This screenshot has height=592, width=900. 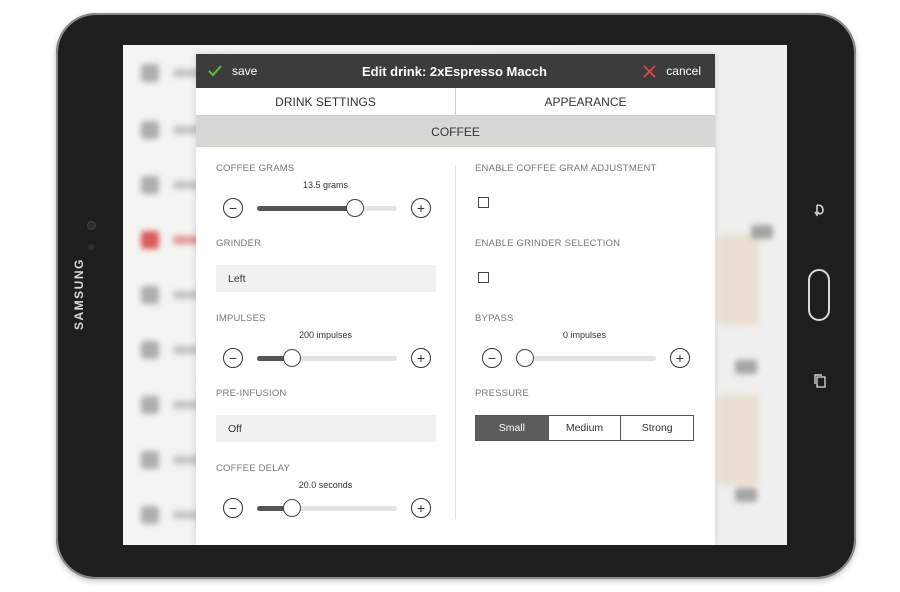 I want to click on section-header-coffee: COFFEE, so click(x=455, y=131).